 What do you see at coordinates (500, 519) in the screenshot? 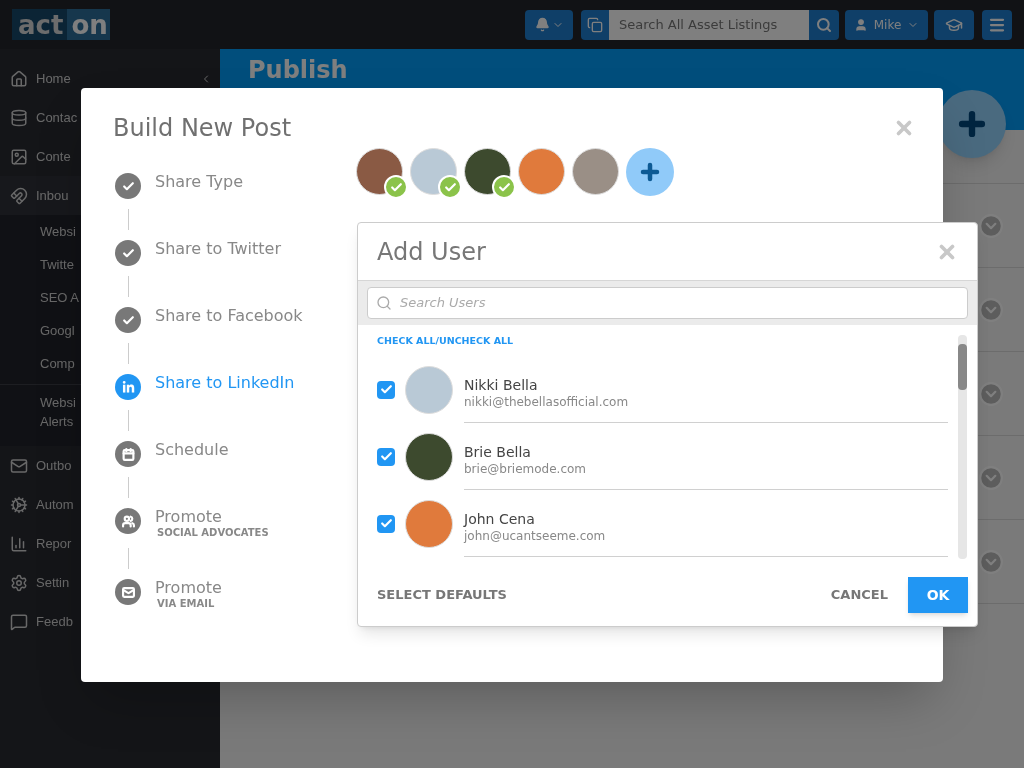
I see `user-name: John Cena` at bounding box center [500, 519].